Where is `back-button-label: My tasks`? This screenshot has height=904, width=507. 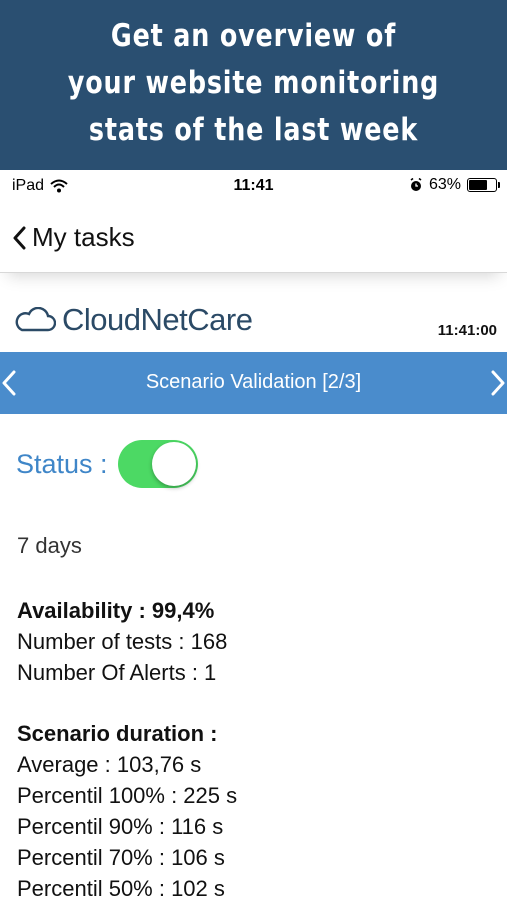 back-button-label: My tasks is located at coordinates (83, 237).